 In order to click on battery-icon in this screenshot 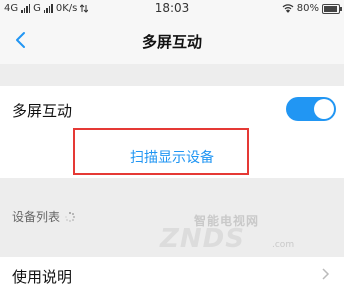, I will do `click(332, 8)`.